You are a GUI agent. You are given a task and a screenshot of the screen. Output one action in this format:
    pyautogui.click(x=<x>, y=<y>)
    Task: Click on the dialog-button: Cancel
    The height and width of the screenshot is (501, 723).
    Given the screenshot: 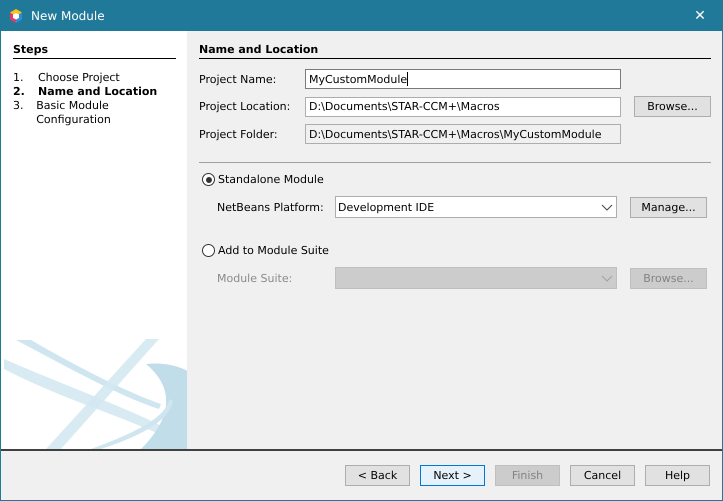 What is the action you would take?
    pyautogui.click(x=602, y=475)
    